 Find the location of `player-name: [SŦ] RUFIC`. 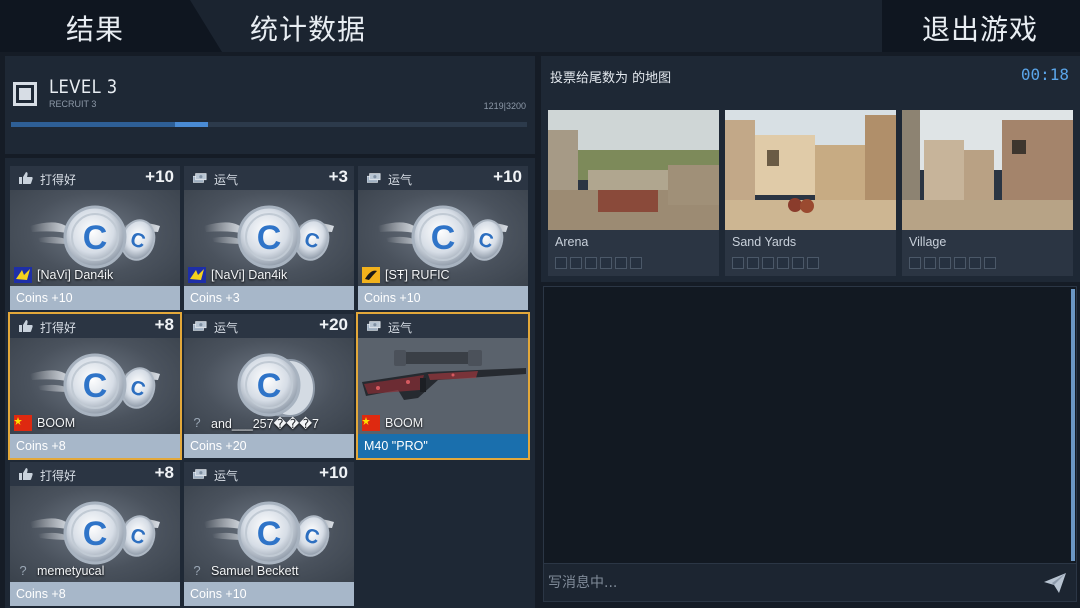

player-name: [SŦ] RUFIC is located at coordinates (417, 275).